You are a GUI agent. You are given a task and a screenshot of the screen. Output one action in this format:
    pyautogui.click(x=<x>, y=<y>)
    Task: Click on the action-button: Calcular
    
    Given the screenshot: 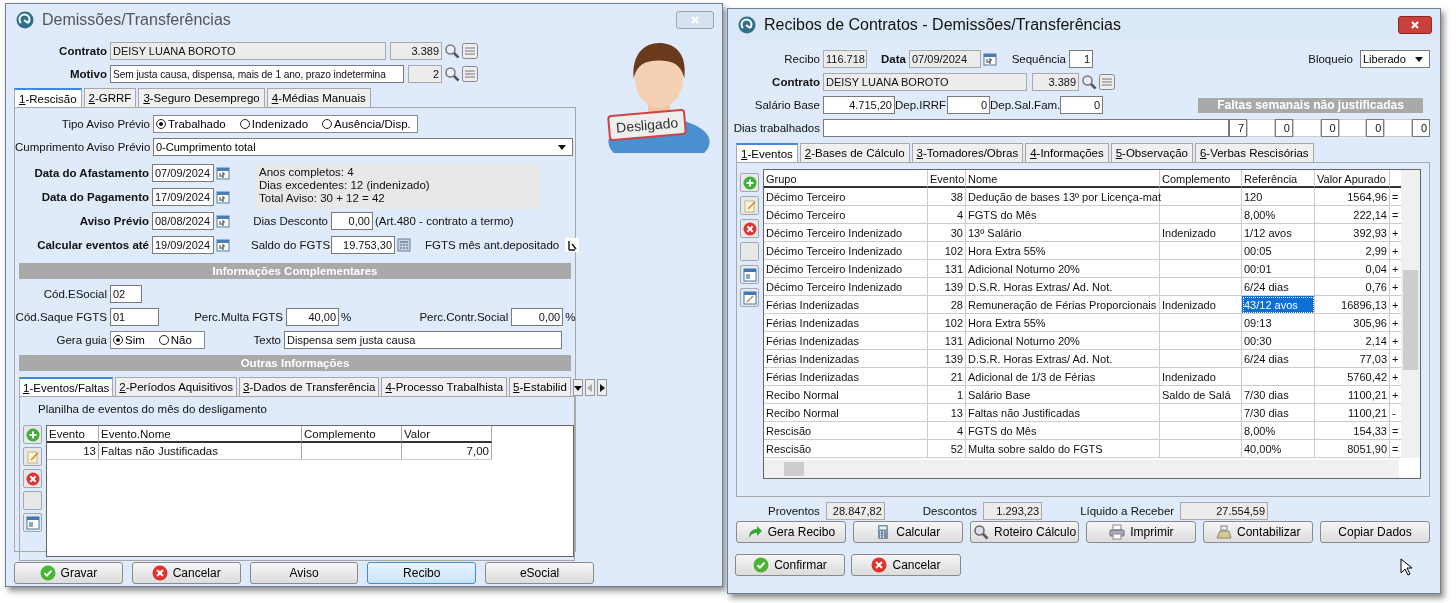 What is the action you would take?
    pyautogui.click(x=907, y=532)
    